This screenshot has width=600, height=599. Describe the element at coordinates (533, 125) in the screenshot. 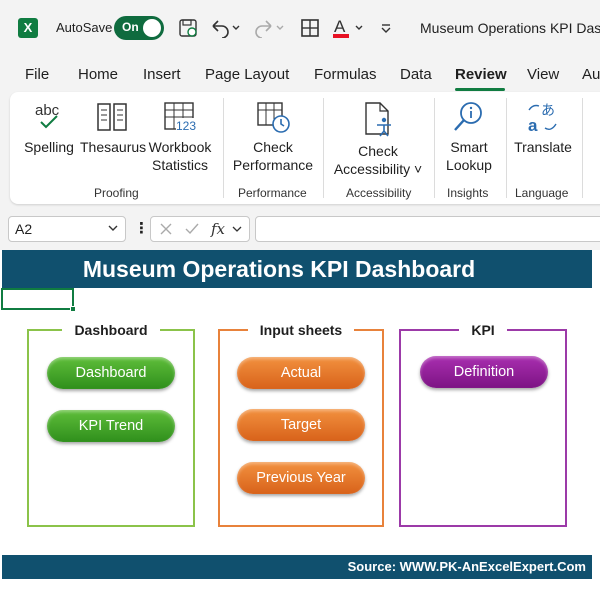

I see `svg-text: a` at that location.